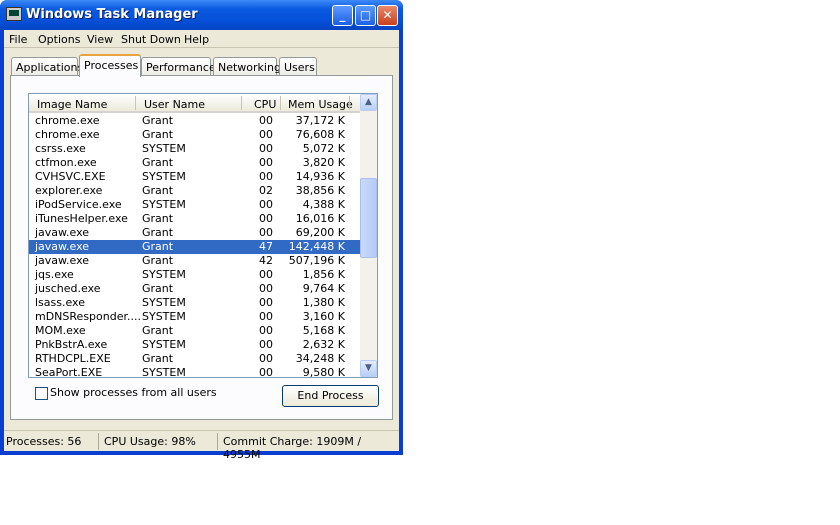  What do you see at coordinates (195, 177) in the screenshot?
I see `process-row: CVHSVC.EXE SYSTEM 00 14,936 K` at bounding box center [195, 177].